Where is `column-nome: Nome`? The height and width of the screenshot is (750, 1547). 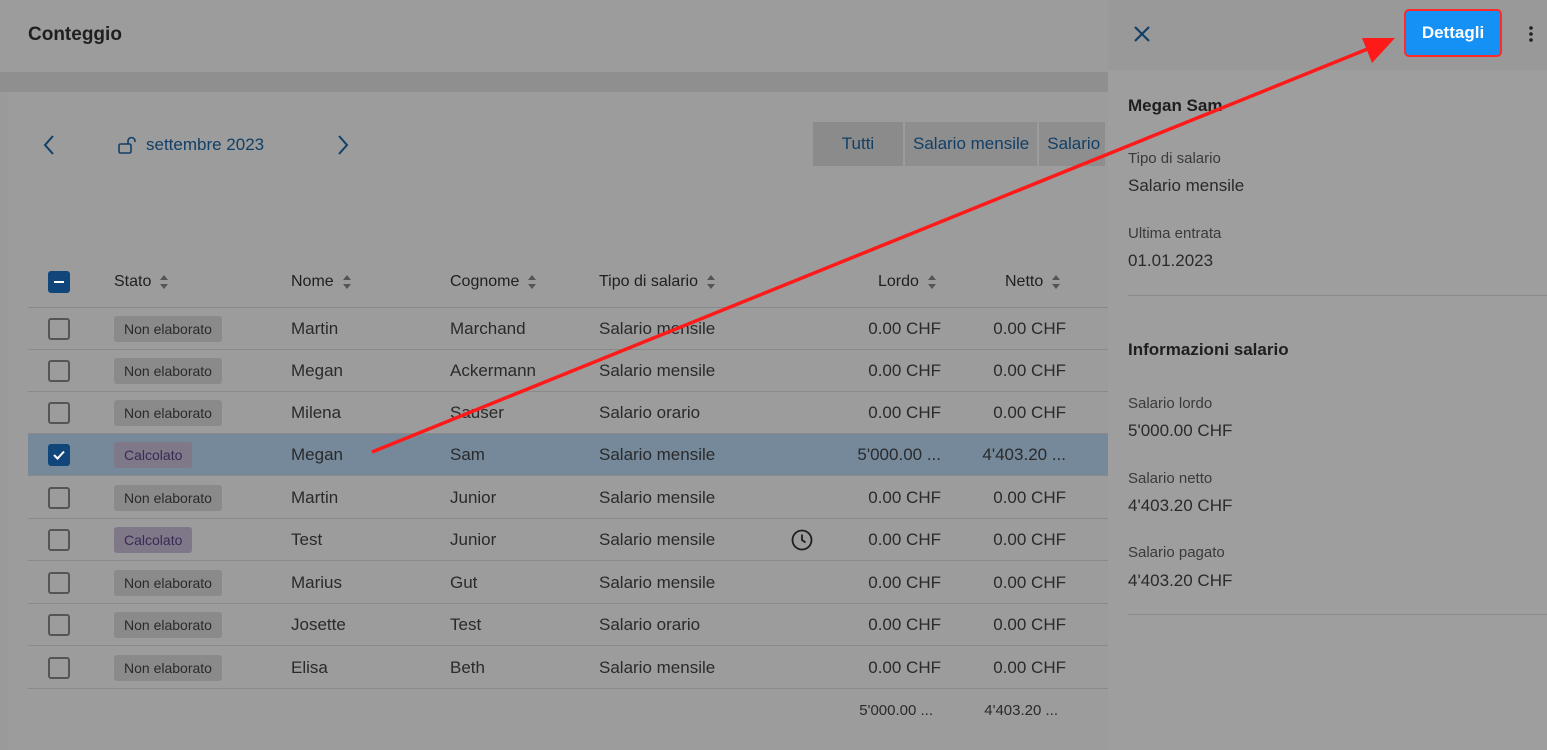 column-nome: Nome is located at coordinates (321, 282).